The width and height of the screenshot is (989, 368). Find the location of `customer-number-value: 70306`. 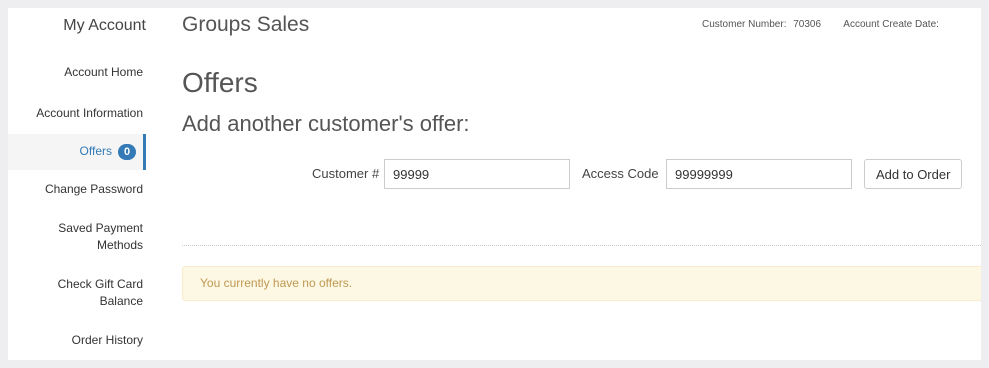

customer-number-value: 70306 is located at coordinates (807, 24).